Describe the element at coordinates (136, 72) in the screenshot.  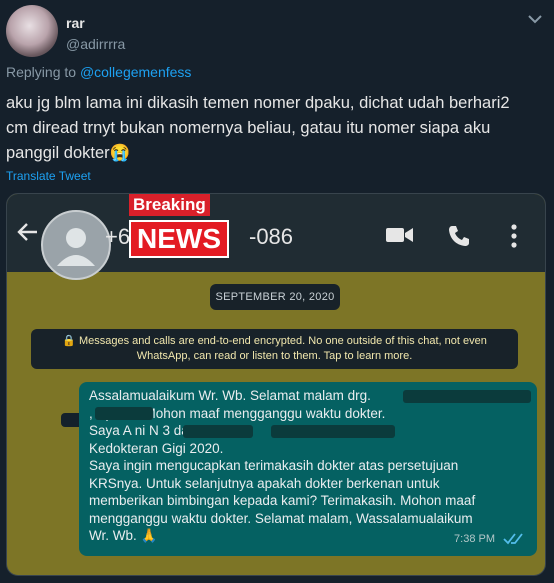
I see `mention-link: @collegemenfess` at that location.